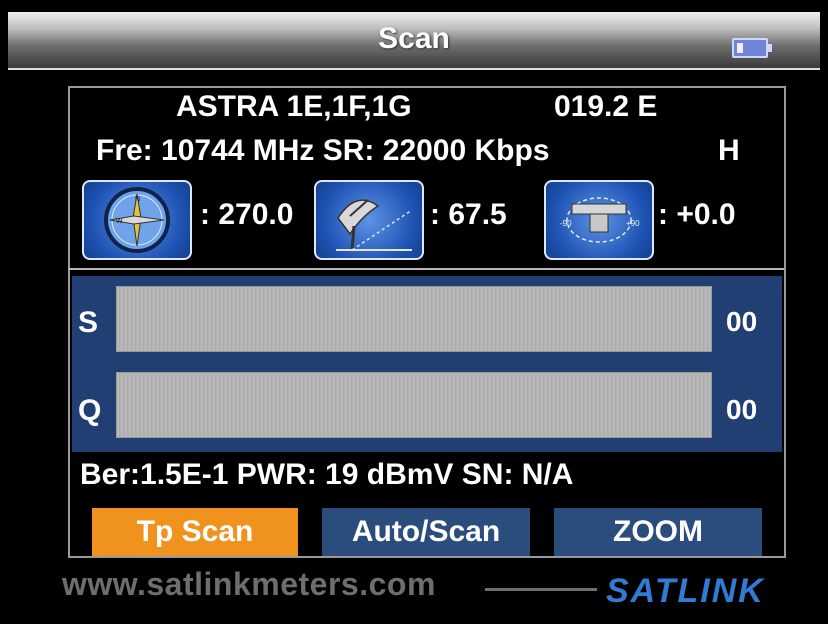 This screenshot has height=624, width=828. Describe the element at coordinates (137, 199) in the screenshot. I see `svg-text: N` at that location.